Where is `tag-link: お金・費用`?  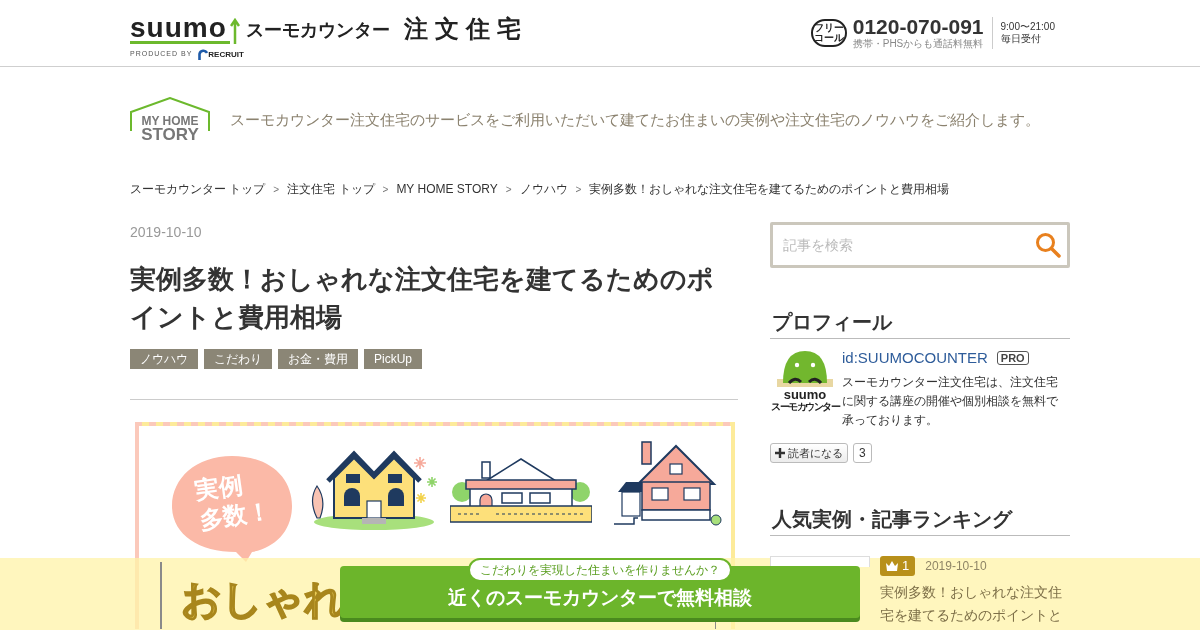
tag-link: お金・費用 is located at coordinates (318, 359).